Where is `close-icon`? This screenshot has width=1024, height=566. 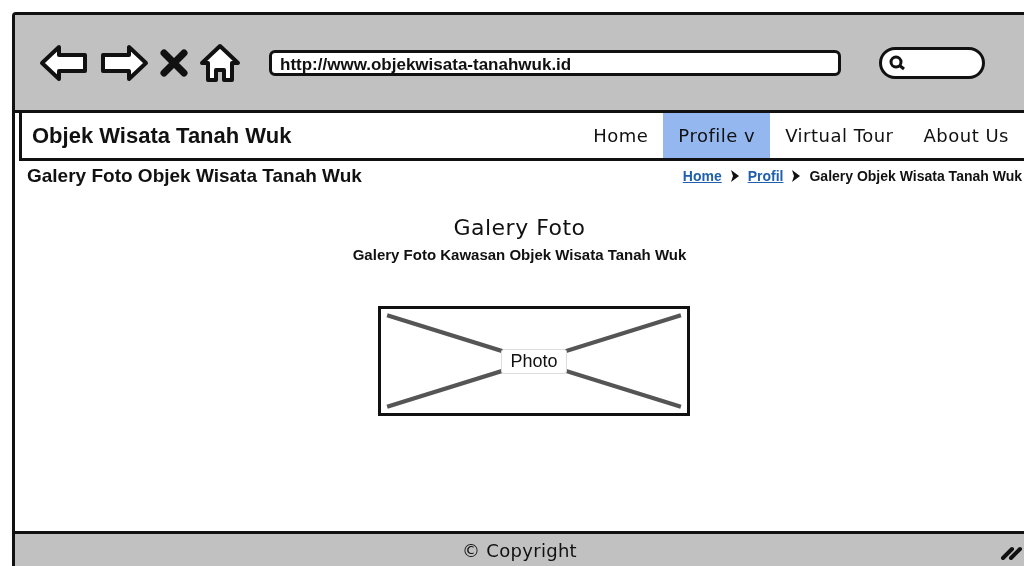 close-icon is located at coordinates (174, 62).